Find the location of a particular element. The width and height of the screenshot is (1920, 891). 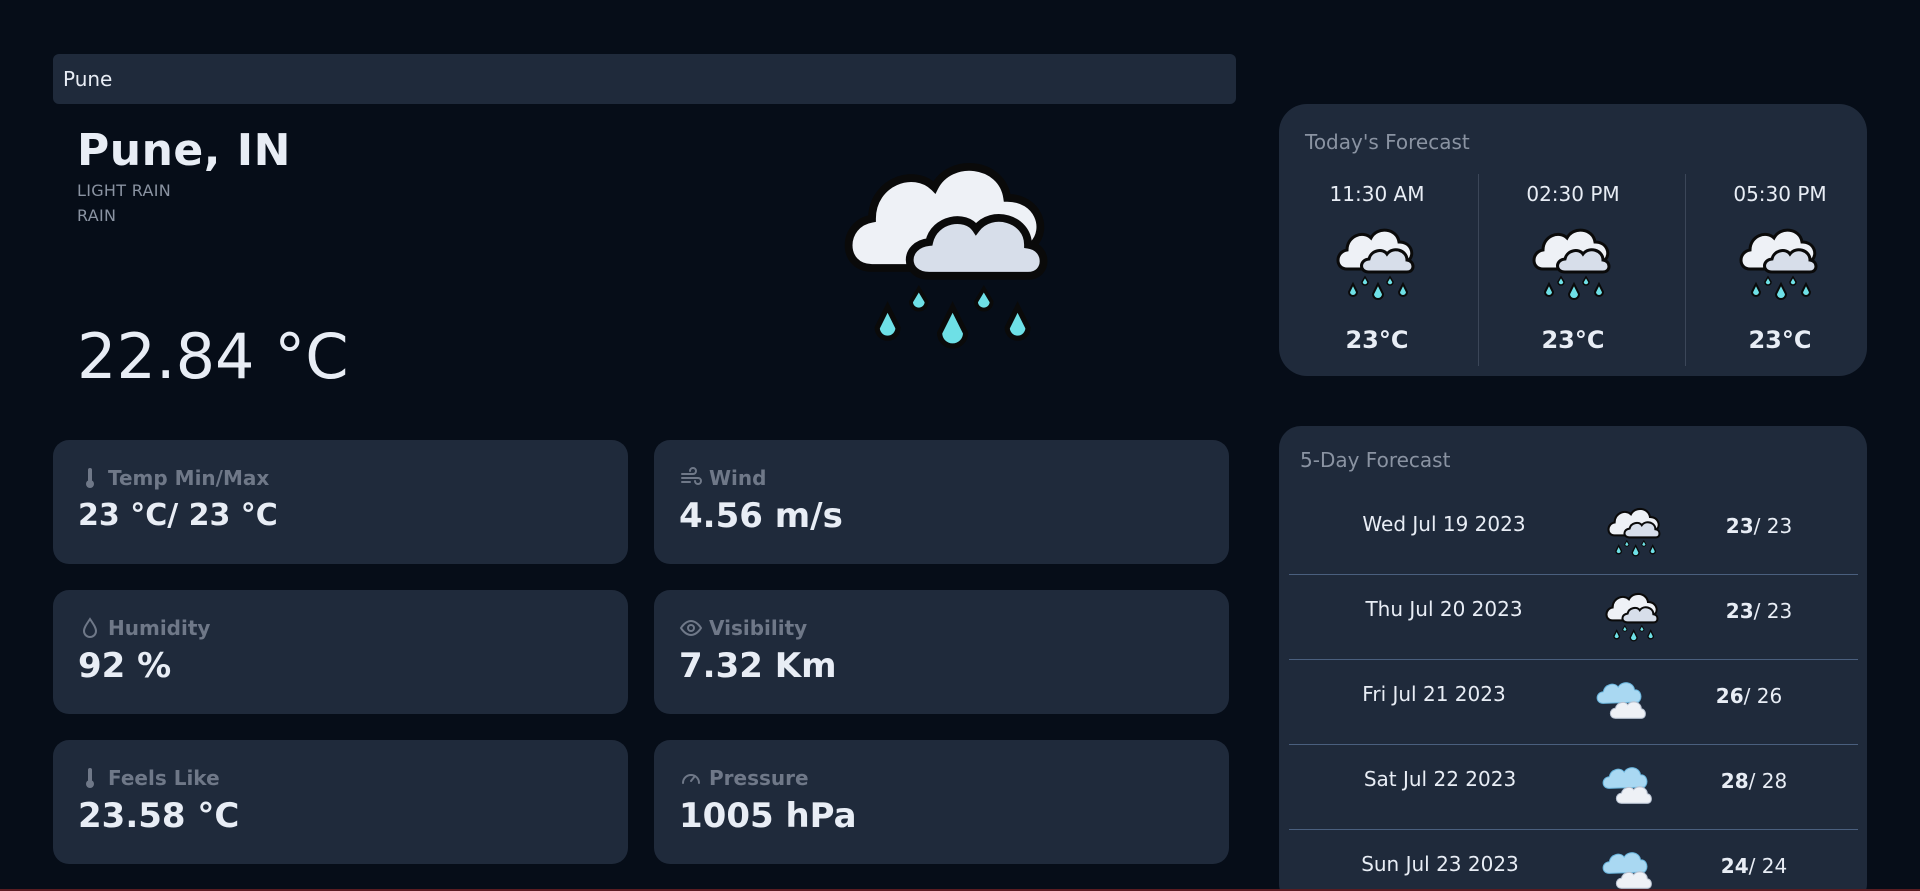

forecast-max: 26 is located at coordinates (1729, 696).